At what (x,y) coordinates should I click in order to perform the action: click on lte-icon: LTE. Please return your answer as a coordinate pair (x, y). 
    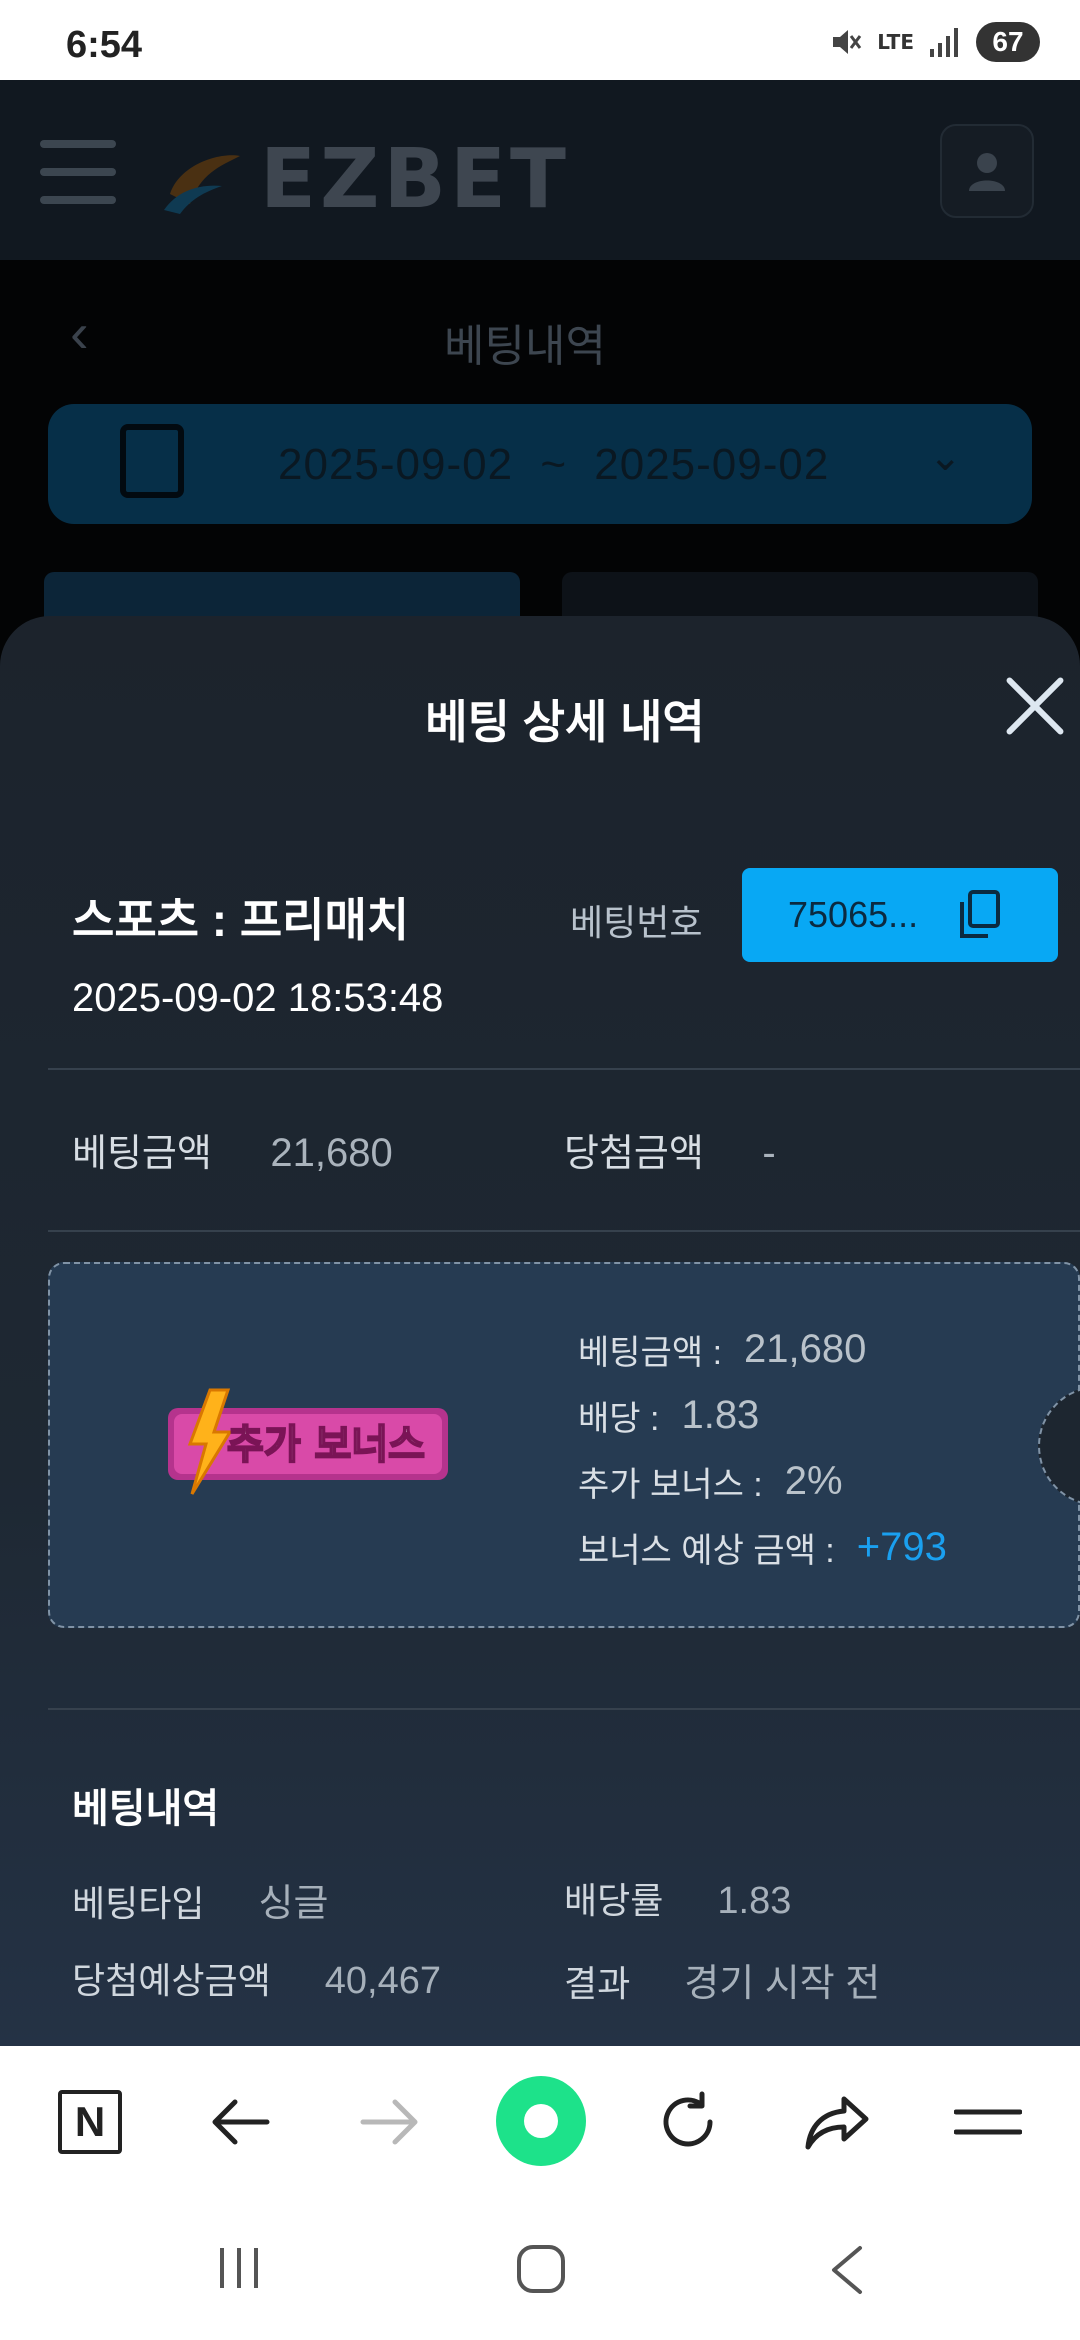
    Looking at the image, I should click on (895, 42).